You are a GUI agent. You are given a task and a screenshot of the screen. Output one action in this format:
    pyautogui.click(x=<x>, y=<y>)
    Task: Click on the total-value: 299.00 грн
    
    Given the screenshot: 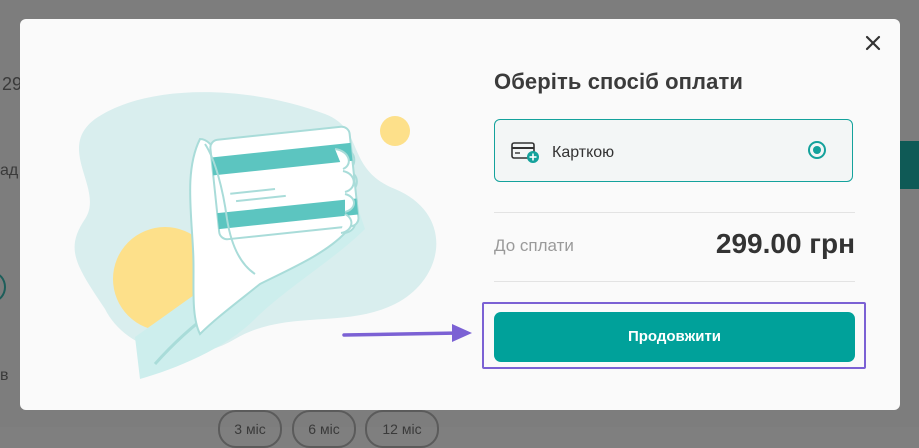 What is the action you would take?
    pyautogui.click(x=785, y=243)
    